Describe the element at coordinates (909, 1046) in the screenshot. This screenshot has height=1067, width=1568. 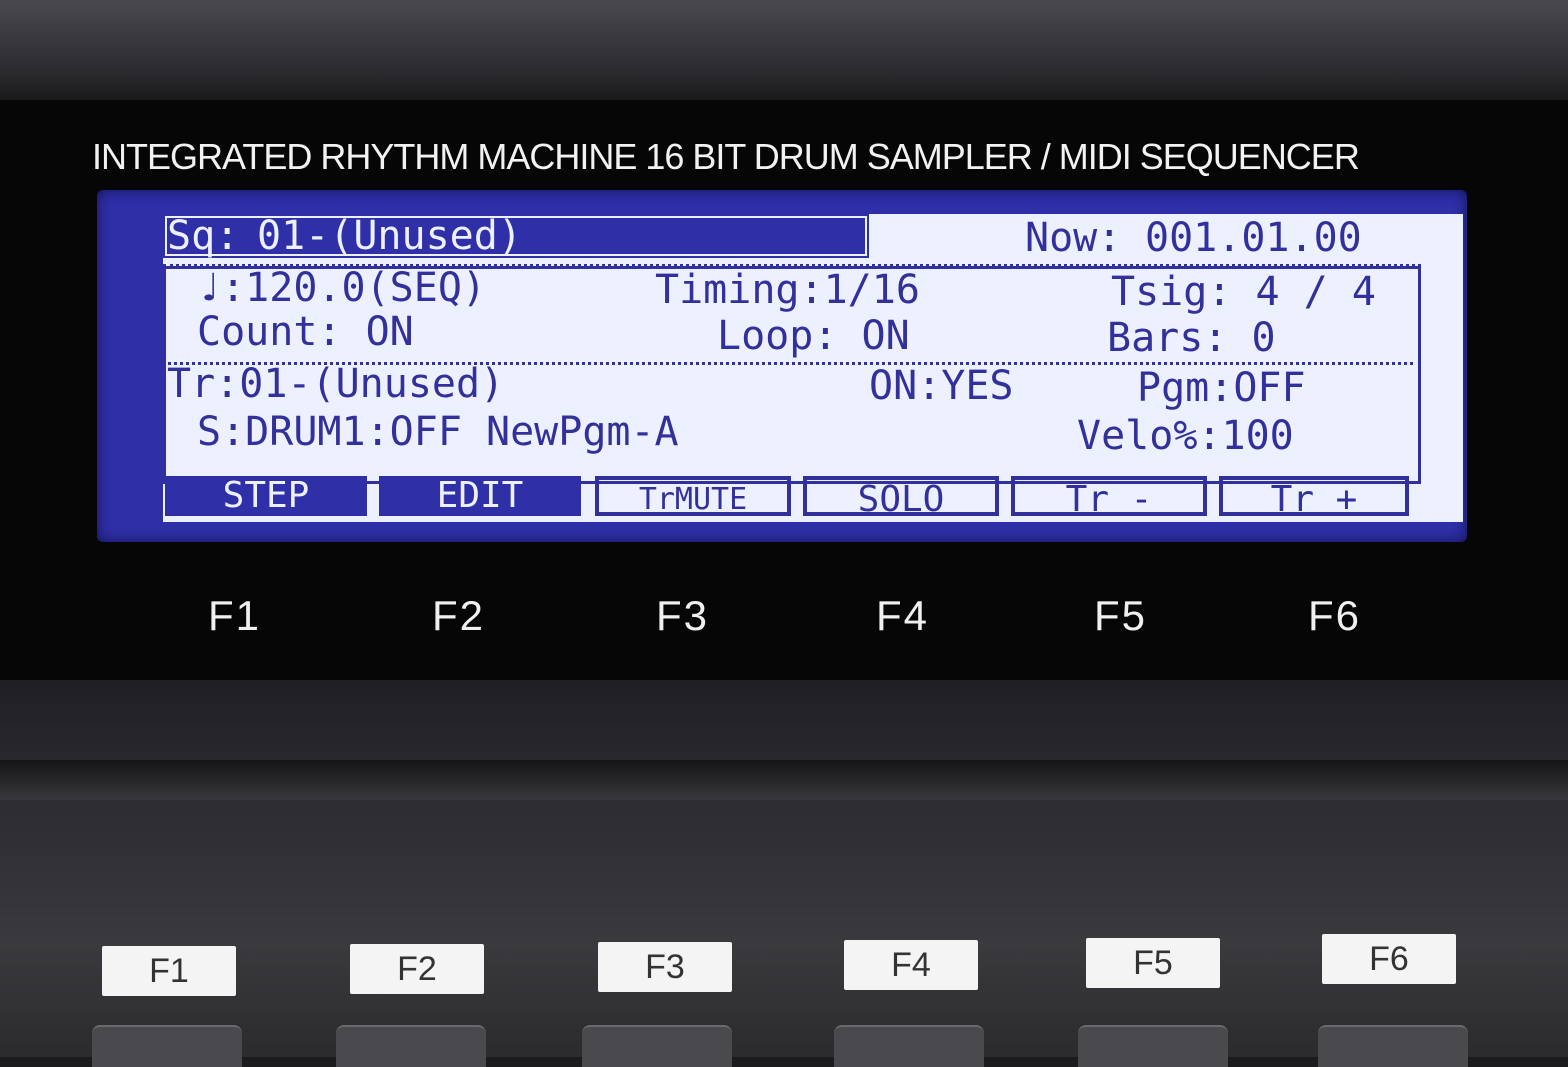
I see `f4-hardware-button` at that location.